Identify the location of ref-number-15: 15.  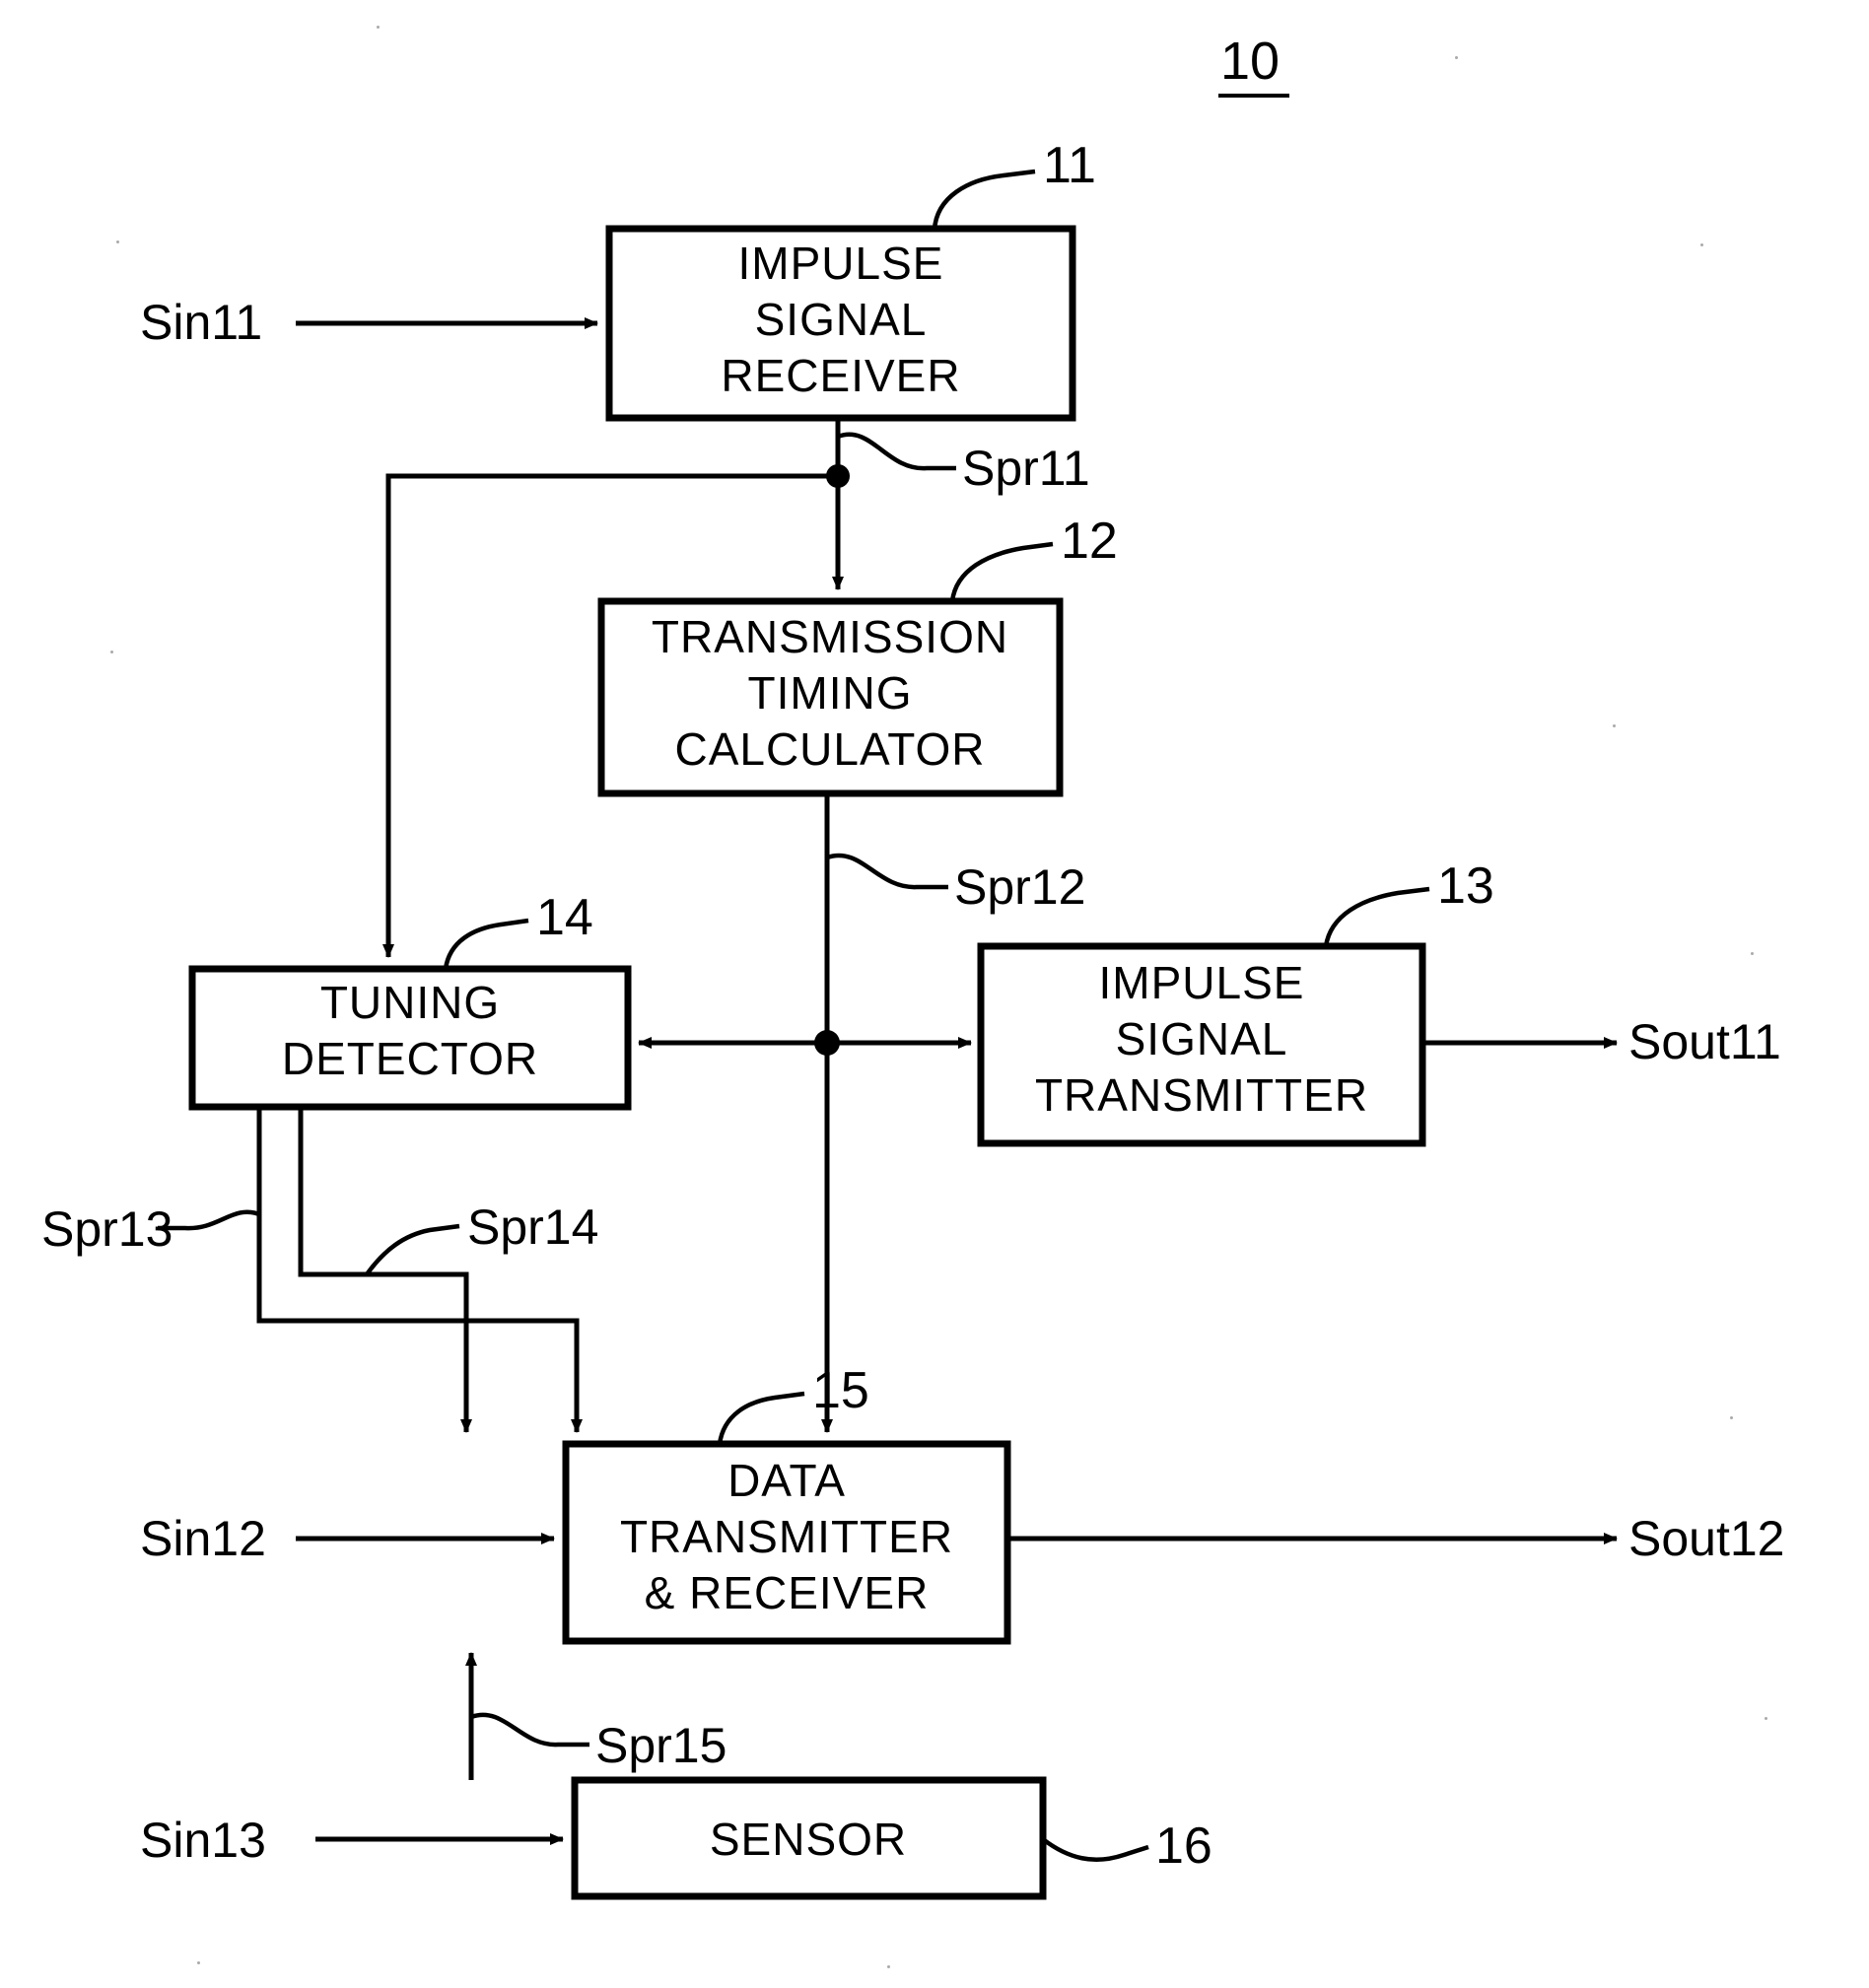
(840, 1390).